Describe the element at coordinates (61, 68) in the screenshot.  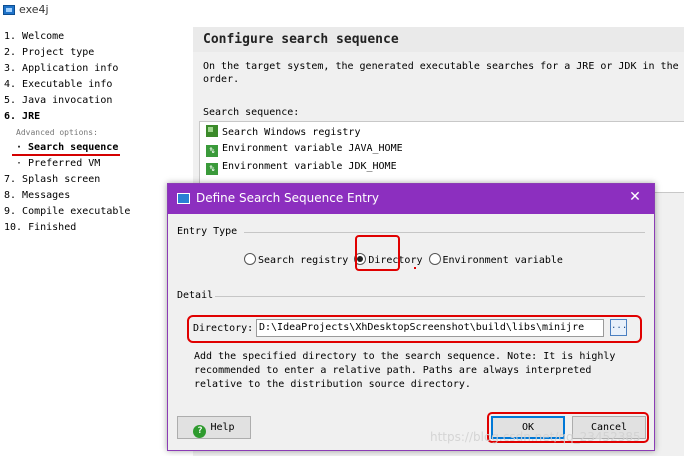
I see `step-application-info: 3. Application info` at that location.